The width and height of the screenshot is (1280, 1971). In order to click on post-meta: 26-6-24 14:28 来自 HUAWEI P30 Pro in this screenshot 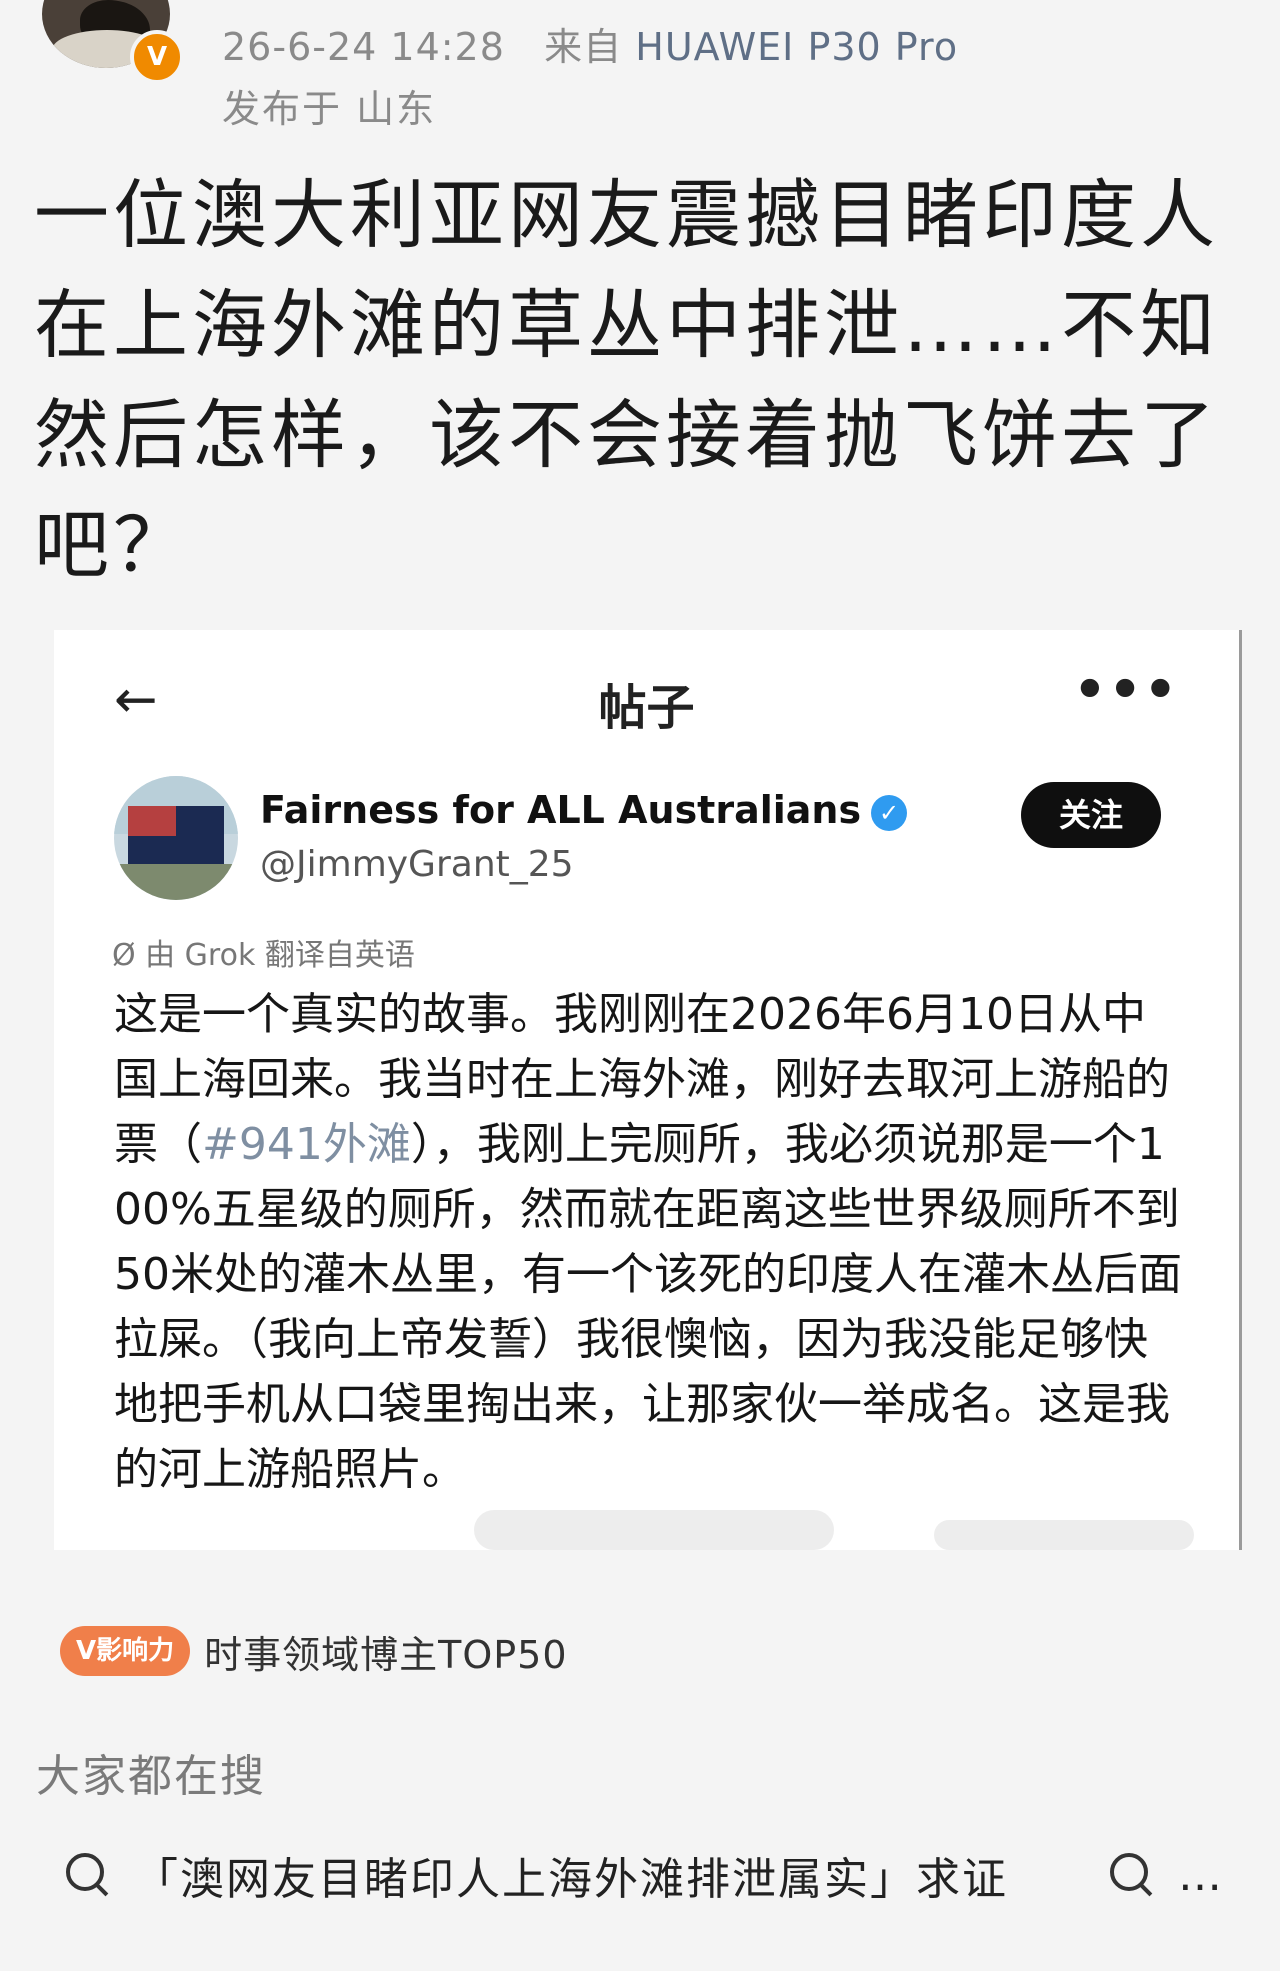, I will do `click(590, 43)`.